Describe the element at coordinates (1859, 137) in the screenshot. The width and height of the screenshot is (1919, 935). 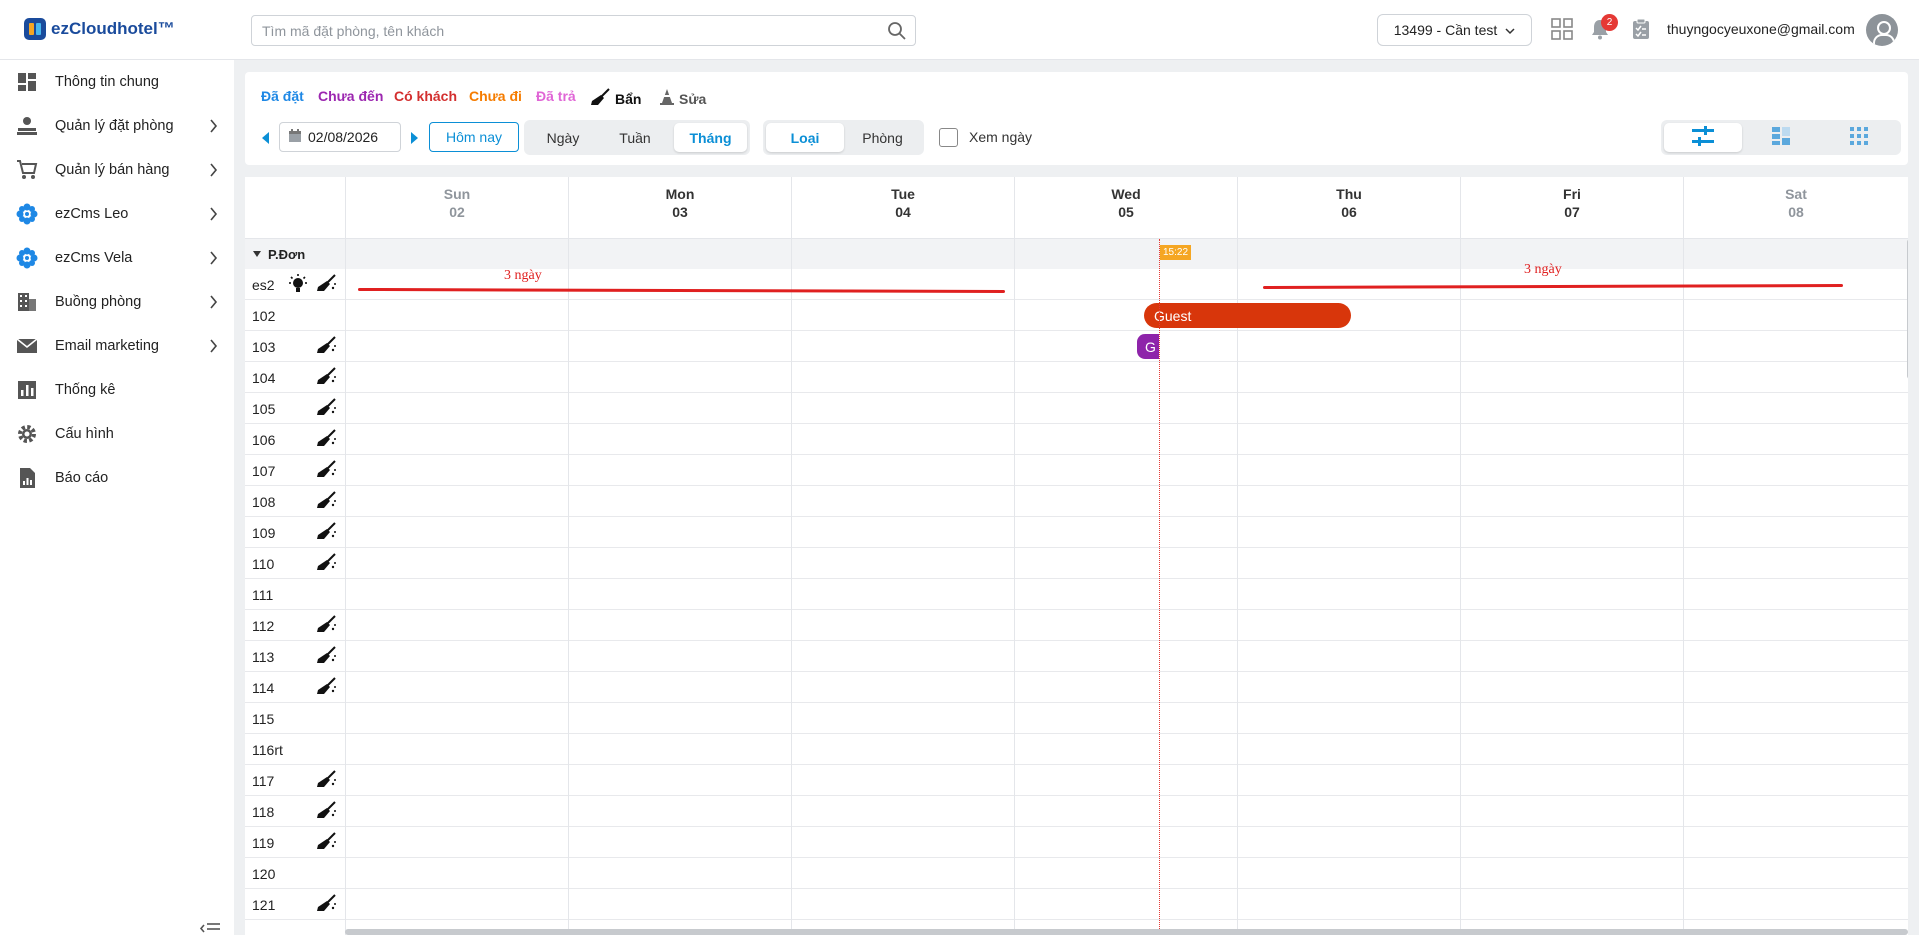
I see `grid-view-button` at that location.